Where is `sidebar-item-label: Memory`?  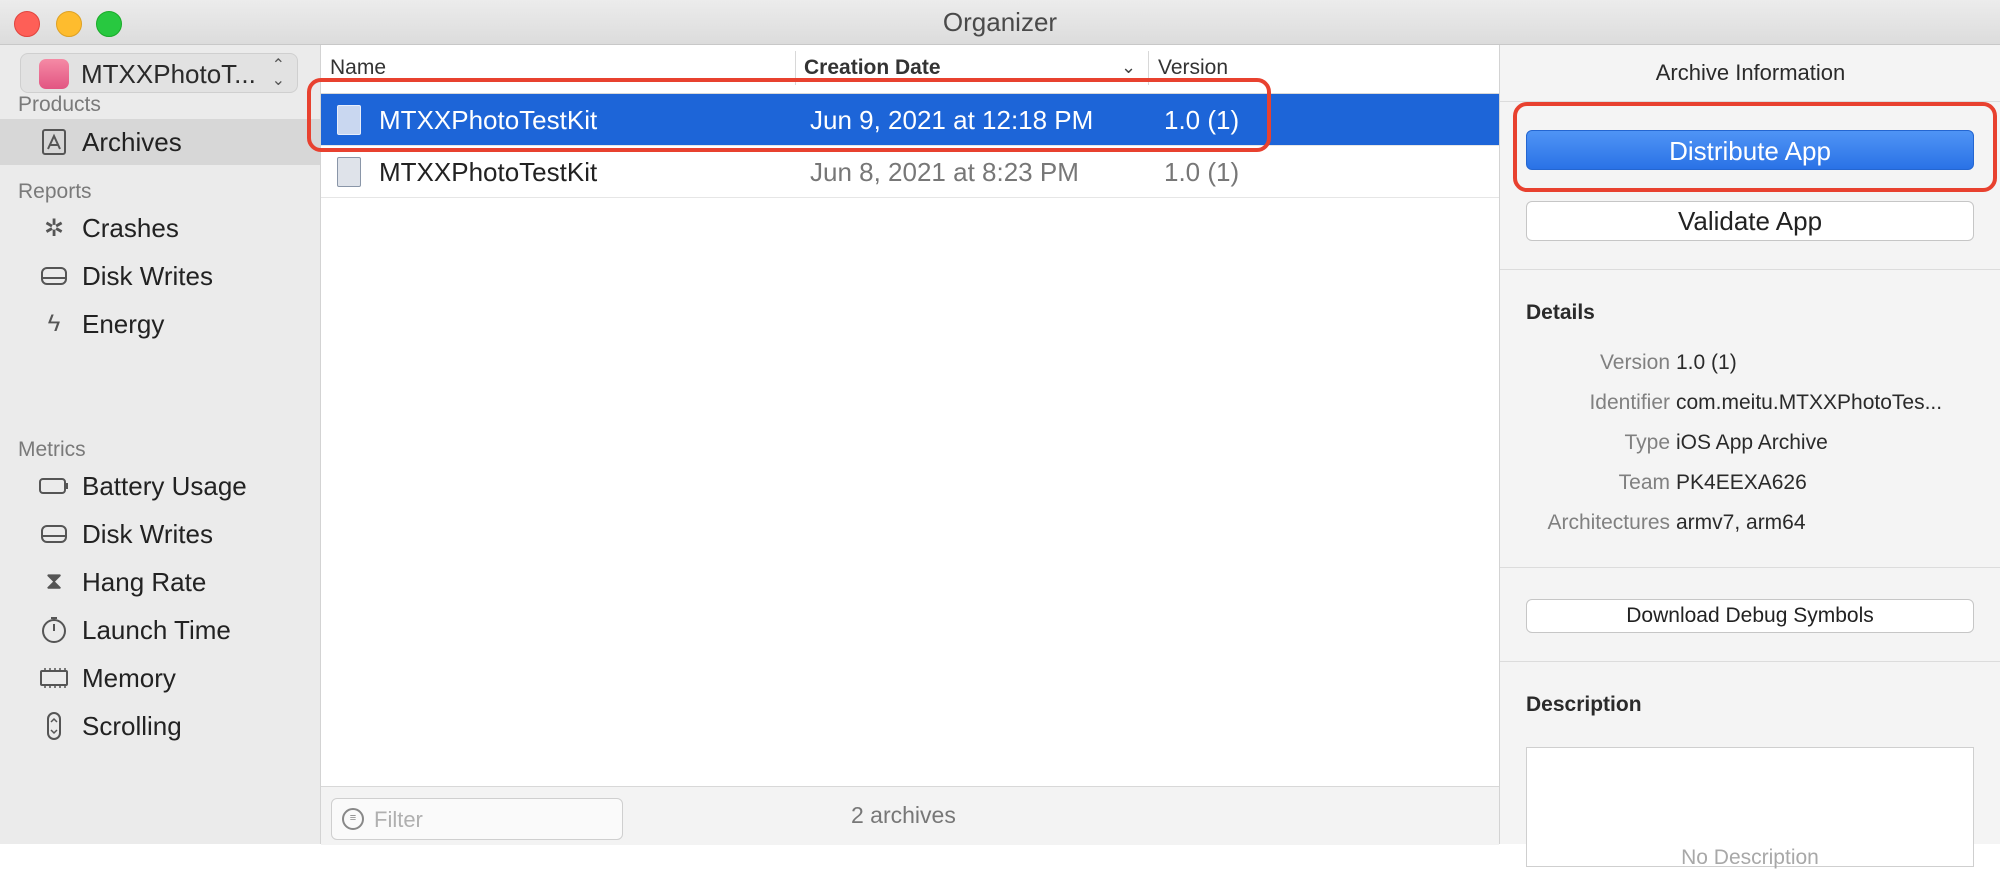 sidebar-item-label: Memory is located at coordinates (129, 678).